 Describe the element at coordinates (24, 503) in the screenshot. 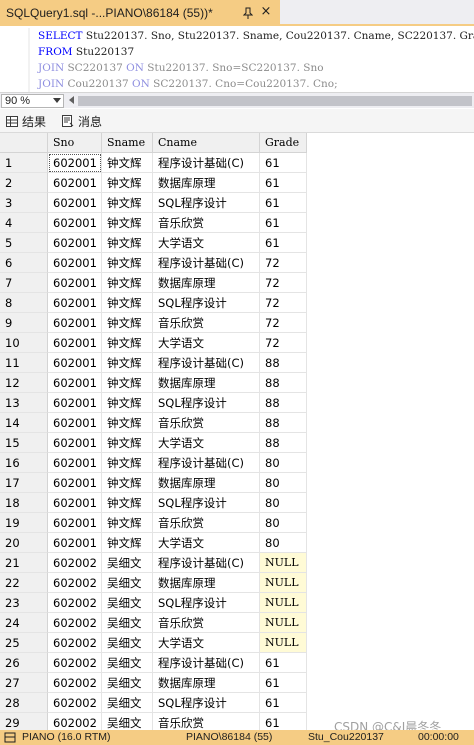

I see `row-number: 18` at that location.